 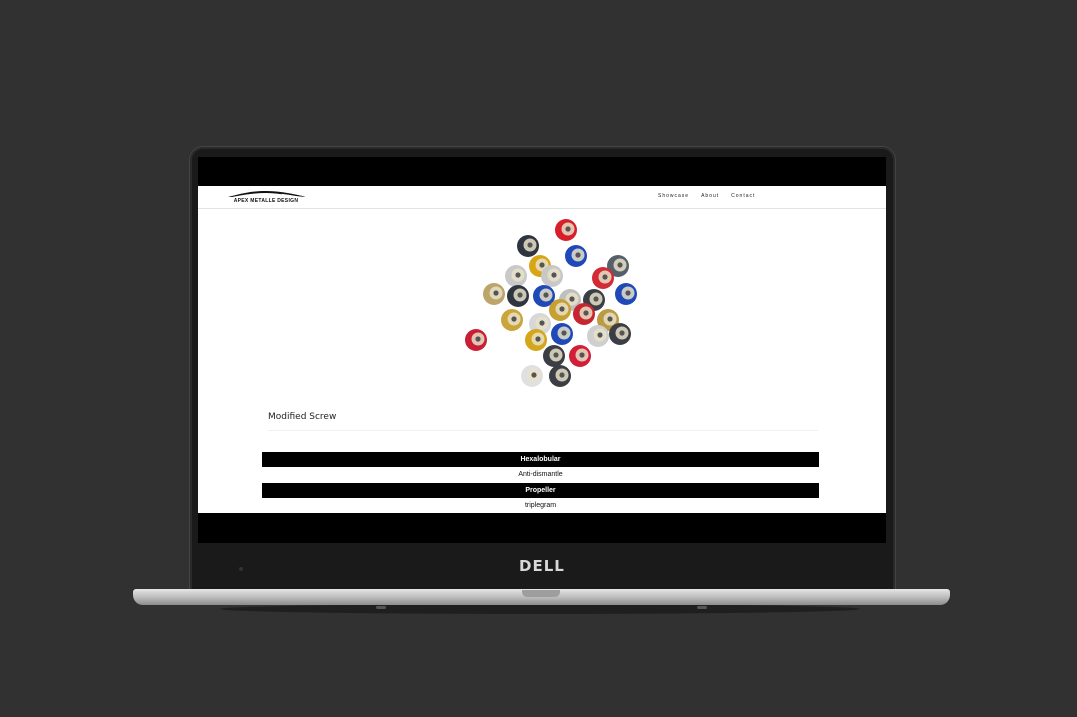 What do you see at coordinates (302, 417) in the screenshot?
I see `product-title: Modified Screw` at bounding box center [302, 417].